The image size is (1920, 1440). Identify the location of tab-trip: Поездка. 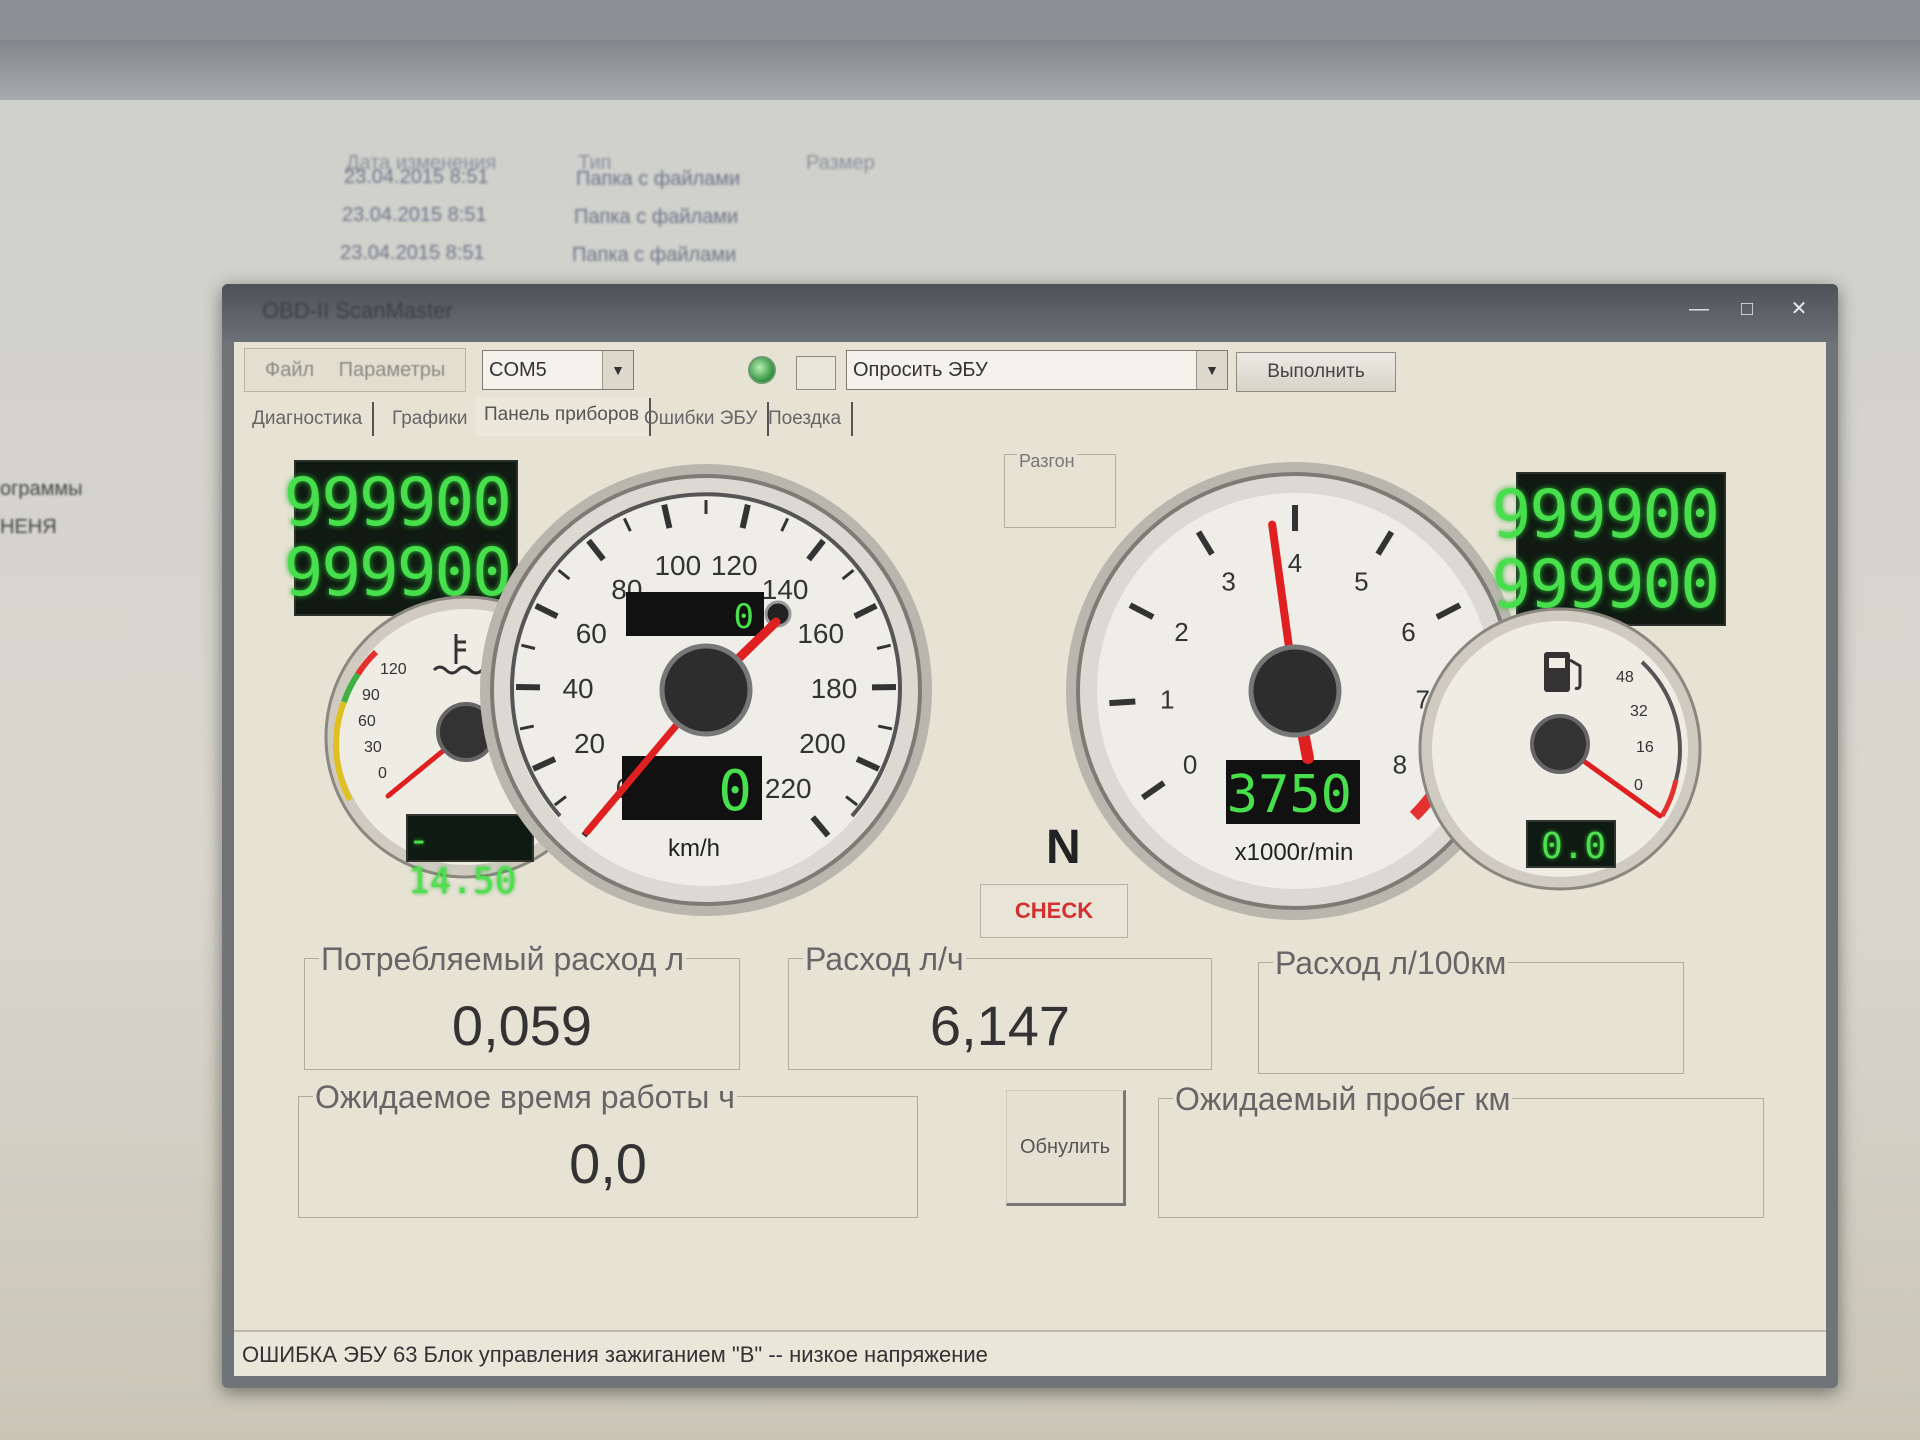
(807, 419).